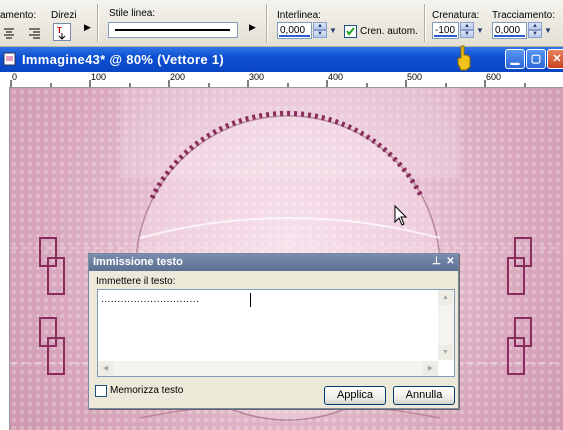  I want to click on auto-kern-label: Cren. autom., so click(389, 31).